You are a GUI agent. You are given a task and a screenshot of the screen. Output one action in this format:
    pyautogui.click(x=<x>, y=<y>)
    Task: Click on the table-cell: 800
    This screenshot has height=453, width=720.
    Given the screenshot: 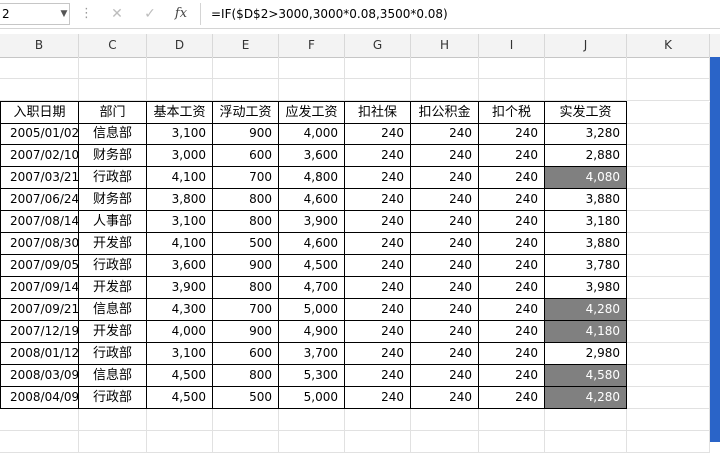 What is the action you would take?
    pyautogui.click(x=246, y=222)
    